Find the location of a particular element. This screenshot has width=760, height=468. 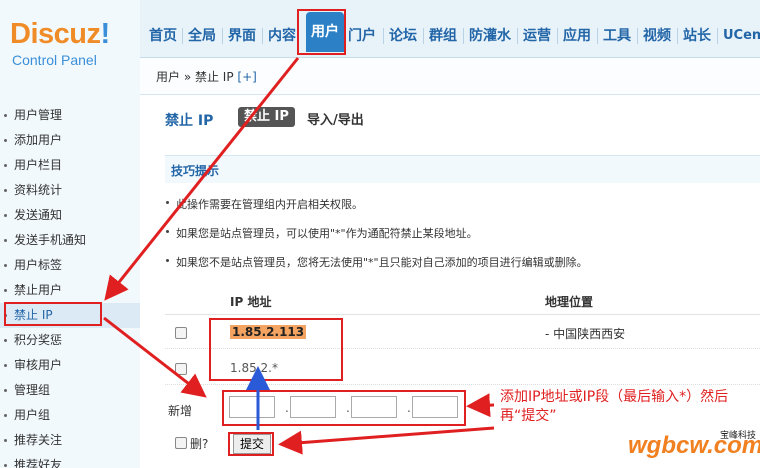

table-header: IP 地址 地理位置 is located at coordinates (462, 300).